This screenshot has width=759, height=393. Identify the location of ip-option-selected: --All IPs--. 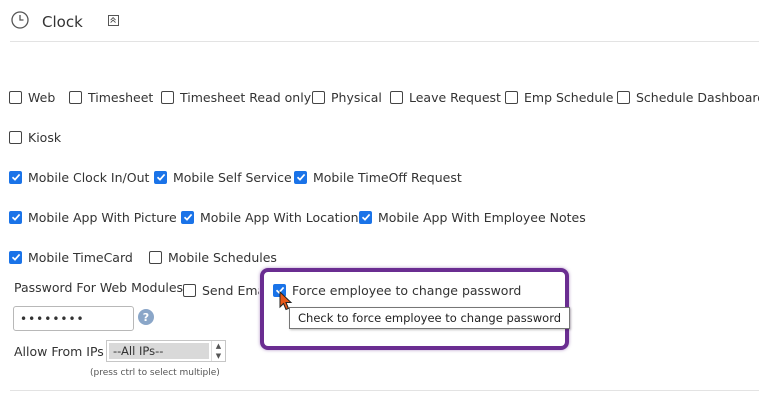
(159, 351).